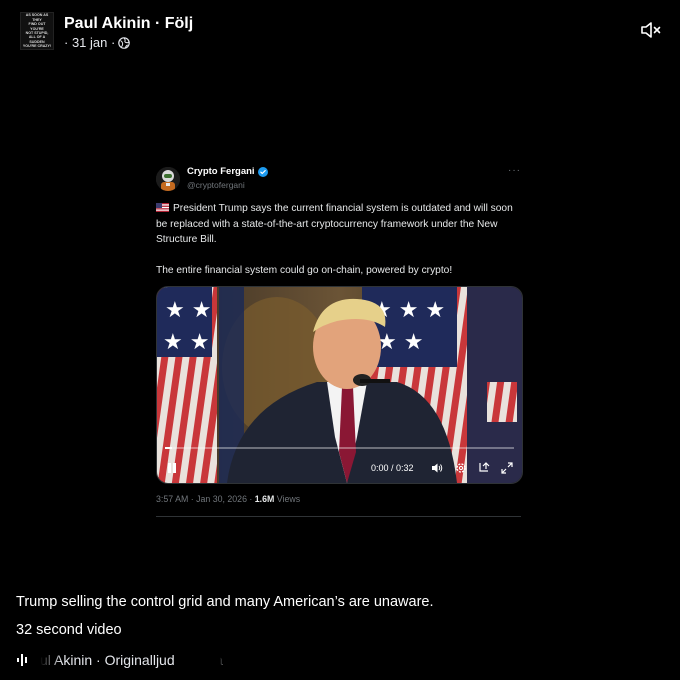  What do you see at coordinates (168, 448) in the screenshot?
I see `video-progress-fill` at bounding box center [168, 448].